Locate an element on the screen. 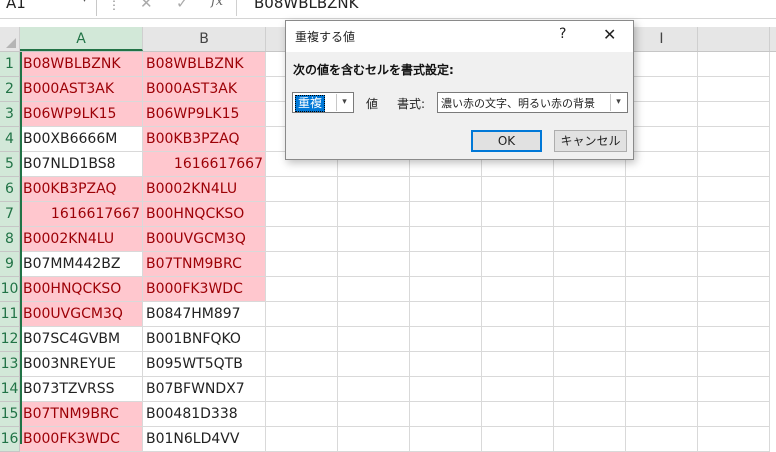  row-header: 1 is located at coordinates (10, 64).